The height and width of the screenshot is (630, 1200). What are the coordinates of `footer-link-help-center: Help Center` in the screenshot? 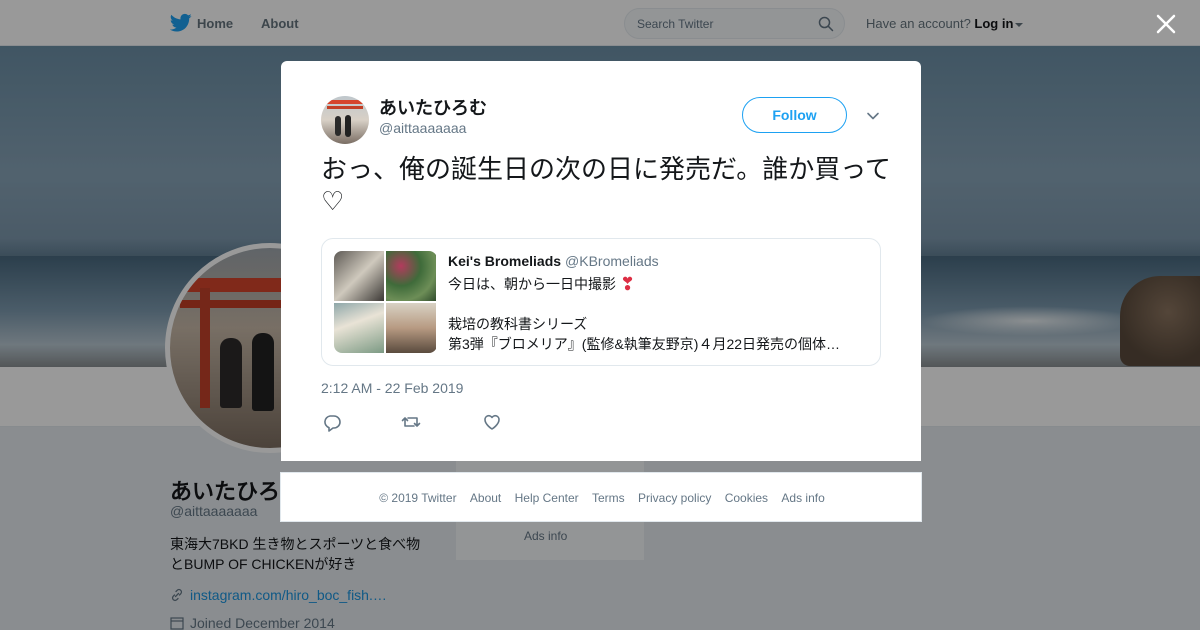 It's located at (547, 498).